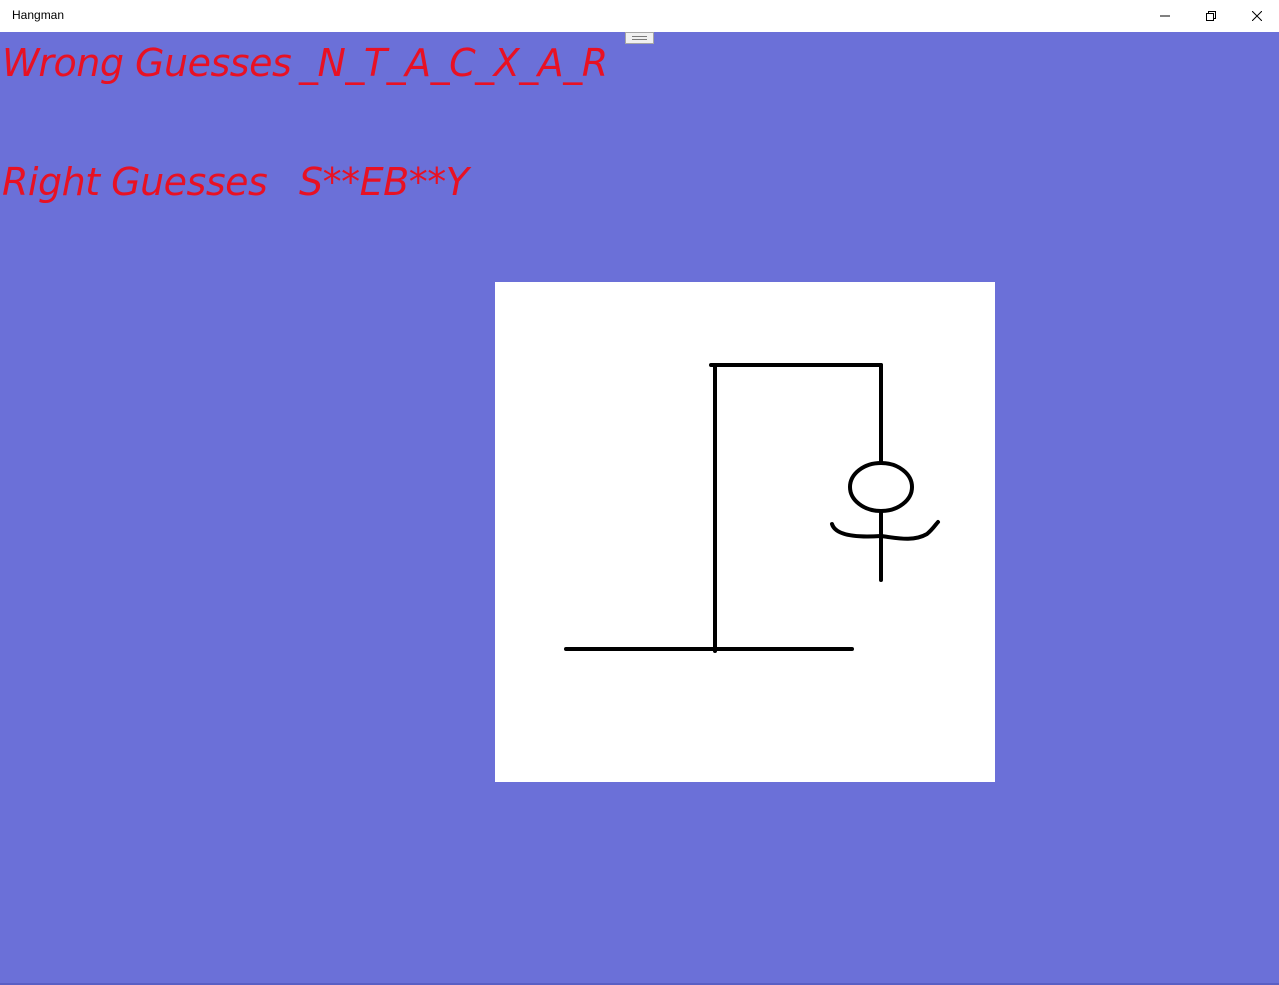  Describe the element at coordinates (639, 16) in the screenshot. I see `title-bar: Hangman` at that location.